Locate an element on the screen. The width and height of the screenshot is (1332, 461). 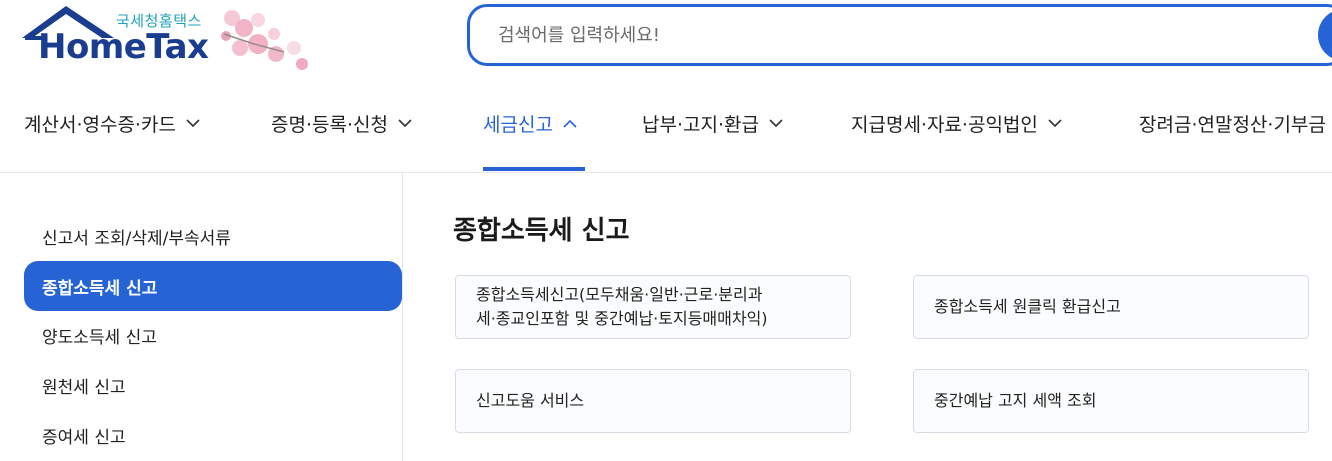
hometax-logo: 국세청홈택스 HomeTax is located at coordinates (169, 39).